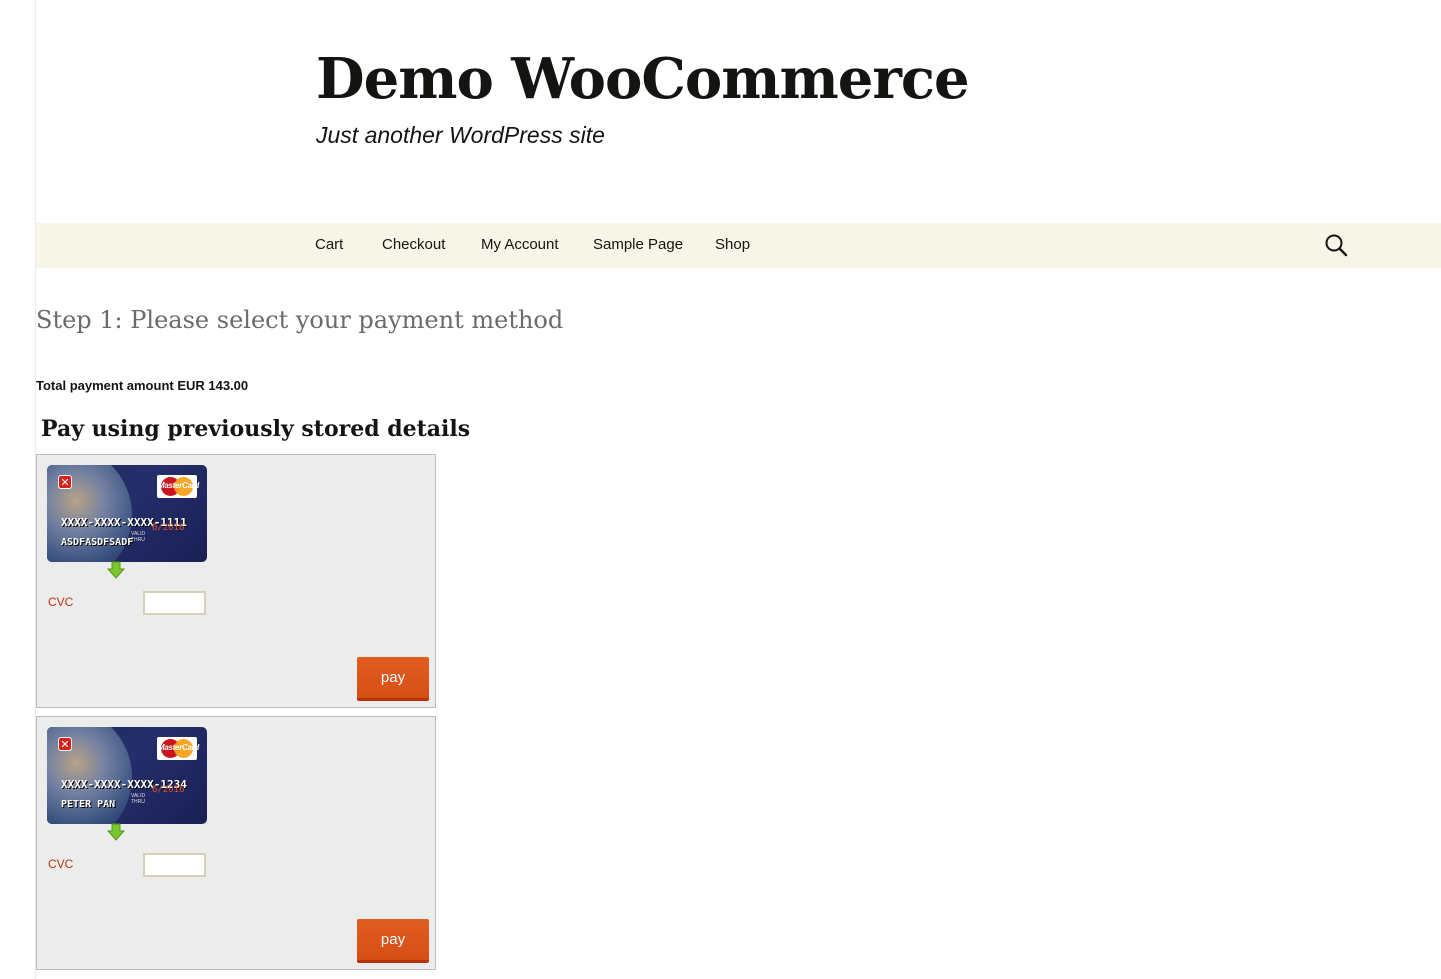 The width and height of the screenshot is (1441, 979). Describe the element at coordinates (97, 542) in the screenshot. I see `card-holder-name: ASDFASDFSADF` at that location.